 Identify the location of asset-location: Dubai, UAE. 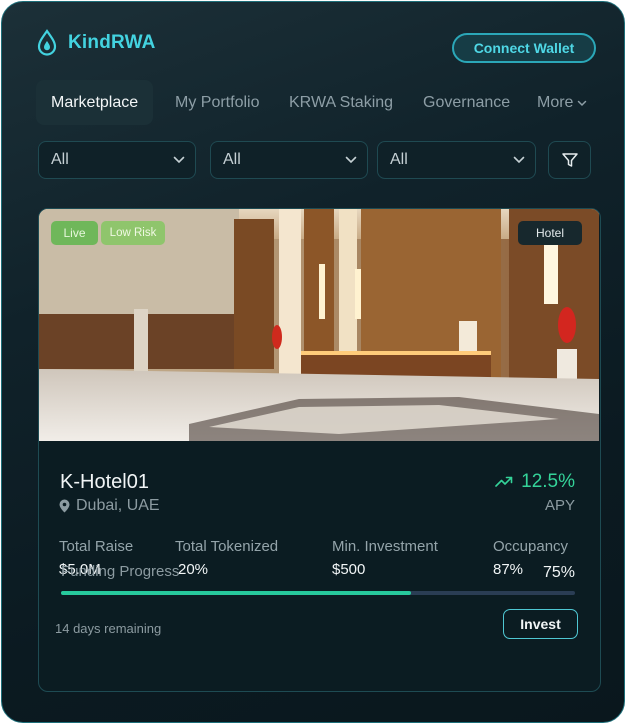
(109, 506).